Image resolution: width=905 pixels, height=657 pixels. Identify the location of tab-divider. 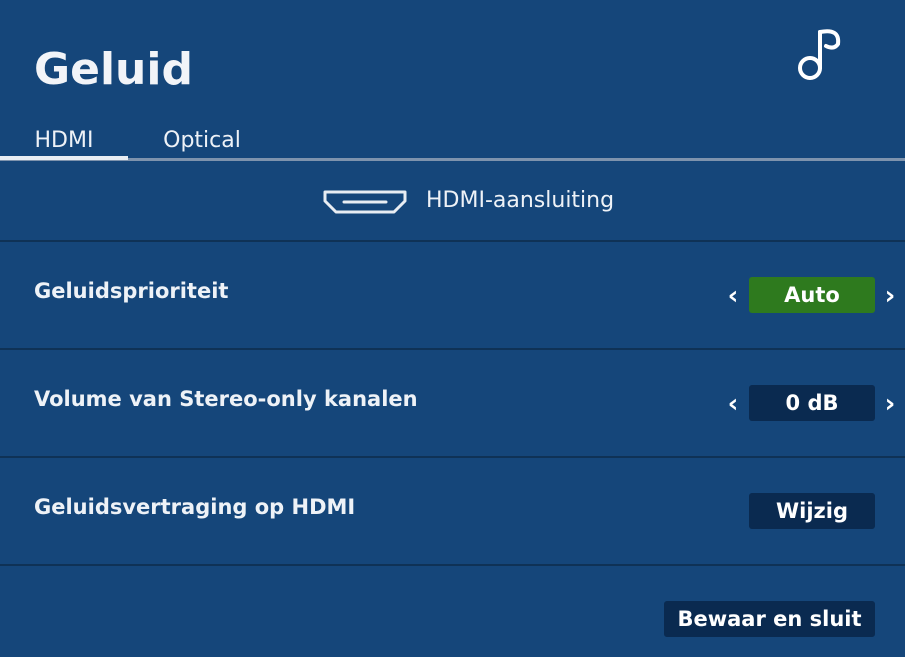
(452, 159).